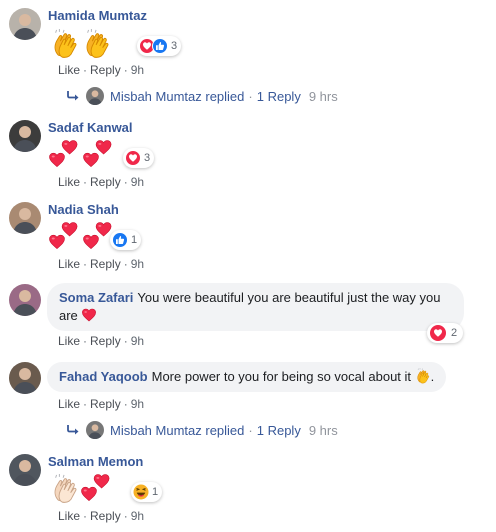  I want to click on commenter-name: Fahad Yaqoob, so click(103, 376).